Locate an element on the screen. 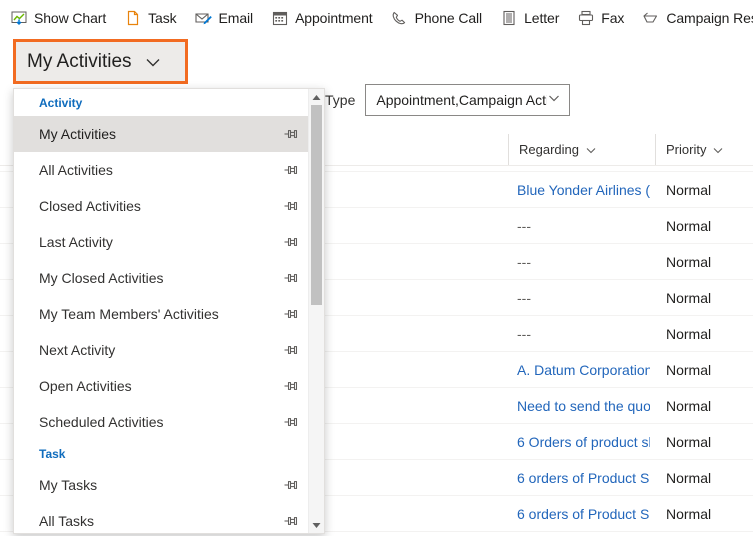 This screenshot has width=753, height=536. column-header-priority: Priority is located at coordinates (704, 149).